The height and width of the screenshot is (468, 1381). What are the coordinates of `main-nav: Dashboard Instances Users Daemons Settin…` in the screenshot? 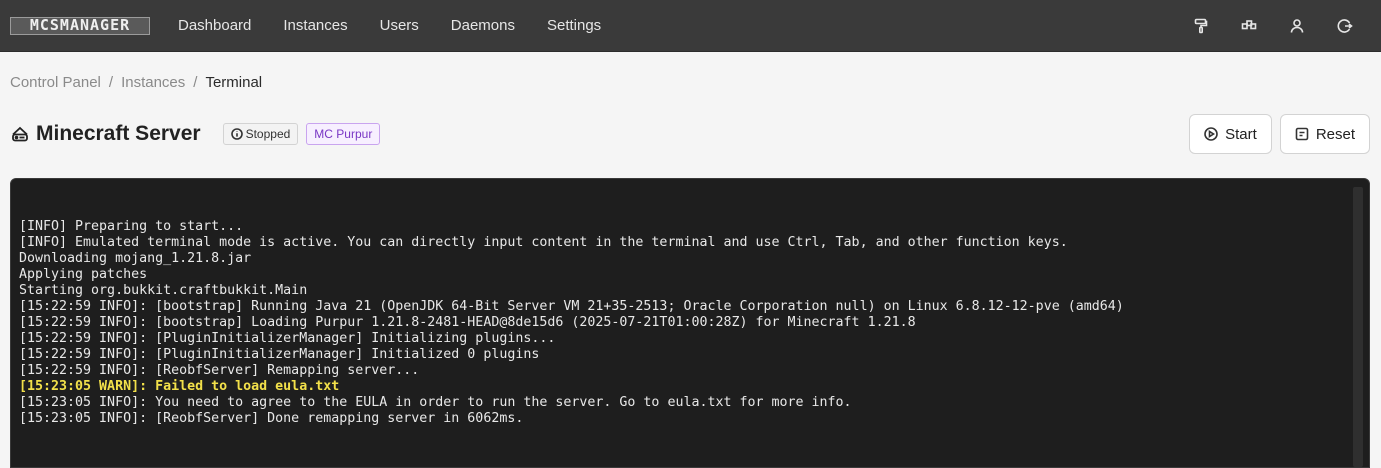 It's located at (389, 26).